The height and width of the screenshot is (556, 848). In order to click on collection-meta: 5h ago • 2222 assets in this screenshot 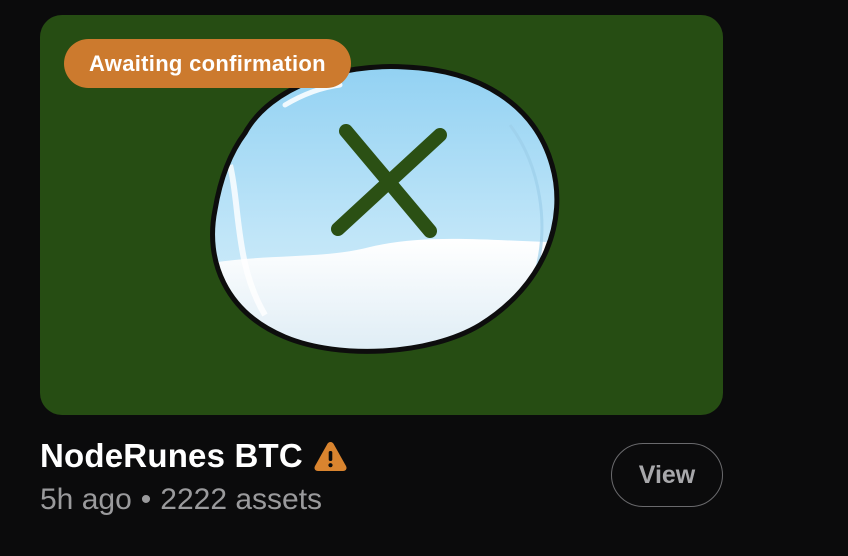, I will do `click(181, 500)`.